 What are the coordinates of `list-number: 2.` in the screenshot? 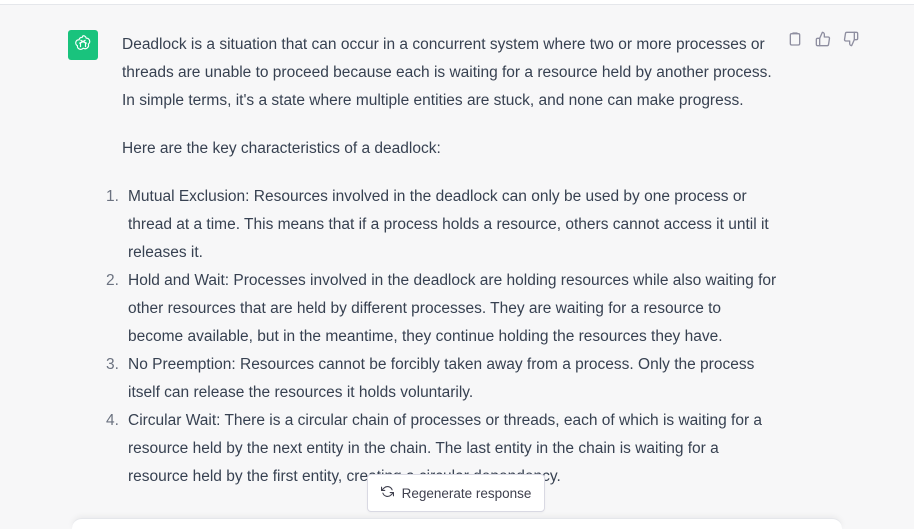 It's located at (112, 280).